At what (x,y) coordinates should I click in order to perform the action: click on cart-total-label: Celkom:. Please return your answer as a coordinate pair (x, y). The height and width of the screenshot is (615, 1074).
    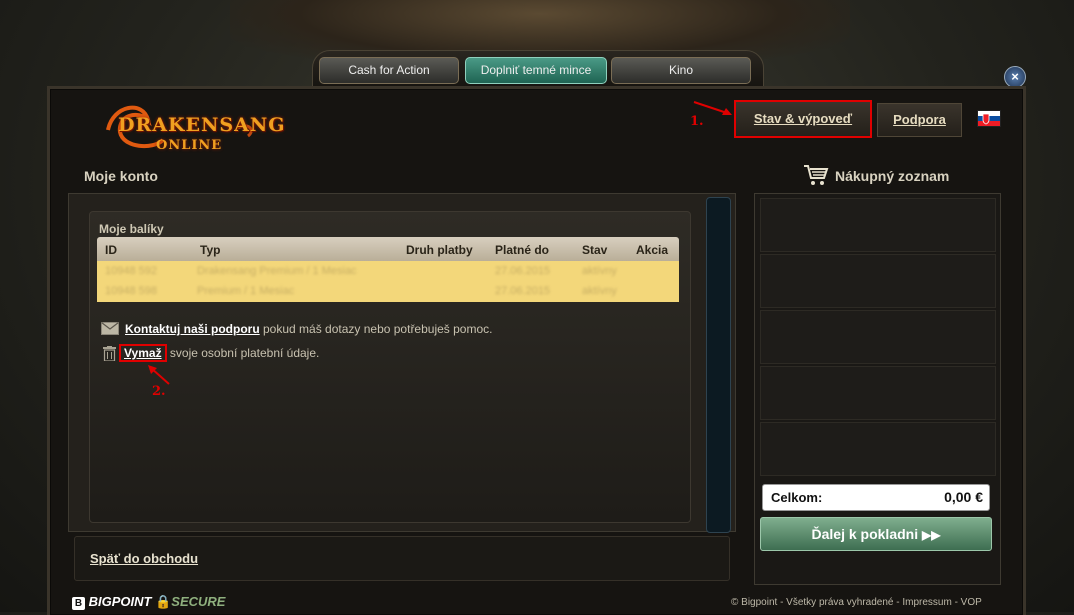
    Looking at the image, I should click on (797, 497).